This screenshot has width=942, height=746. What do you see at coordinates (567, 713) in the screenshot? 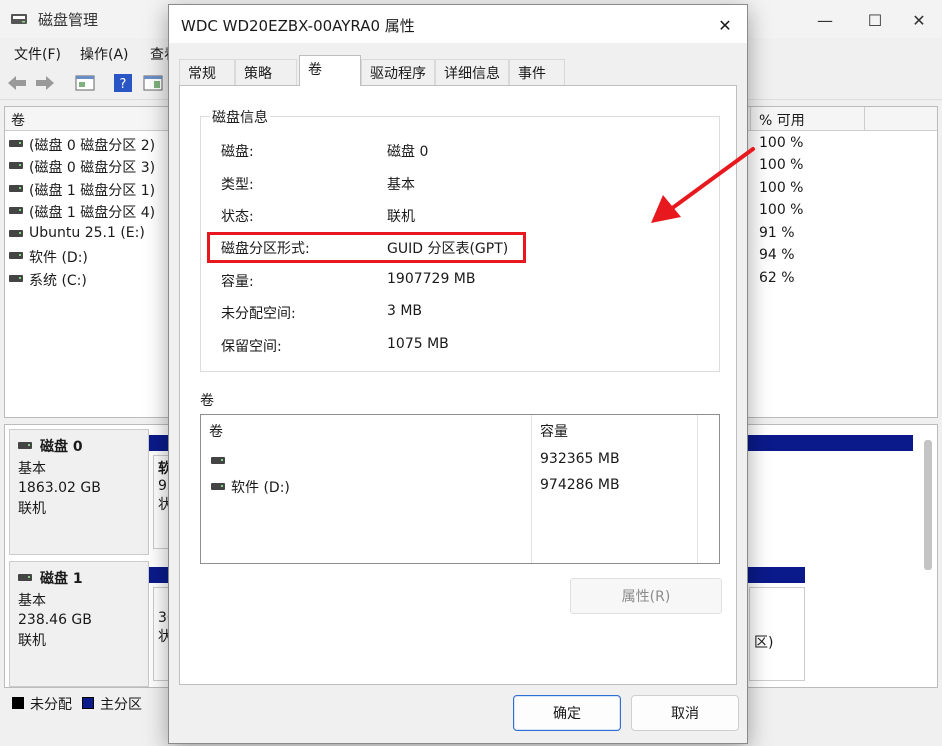
I see `ok-button: 确定` at bounding box center [567, 713].